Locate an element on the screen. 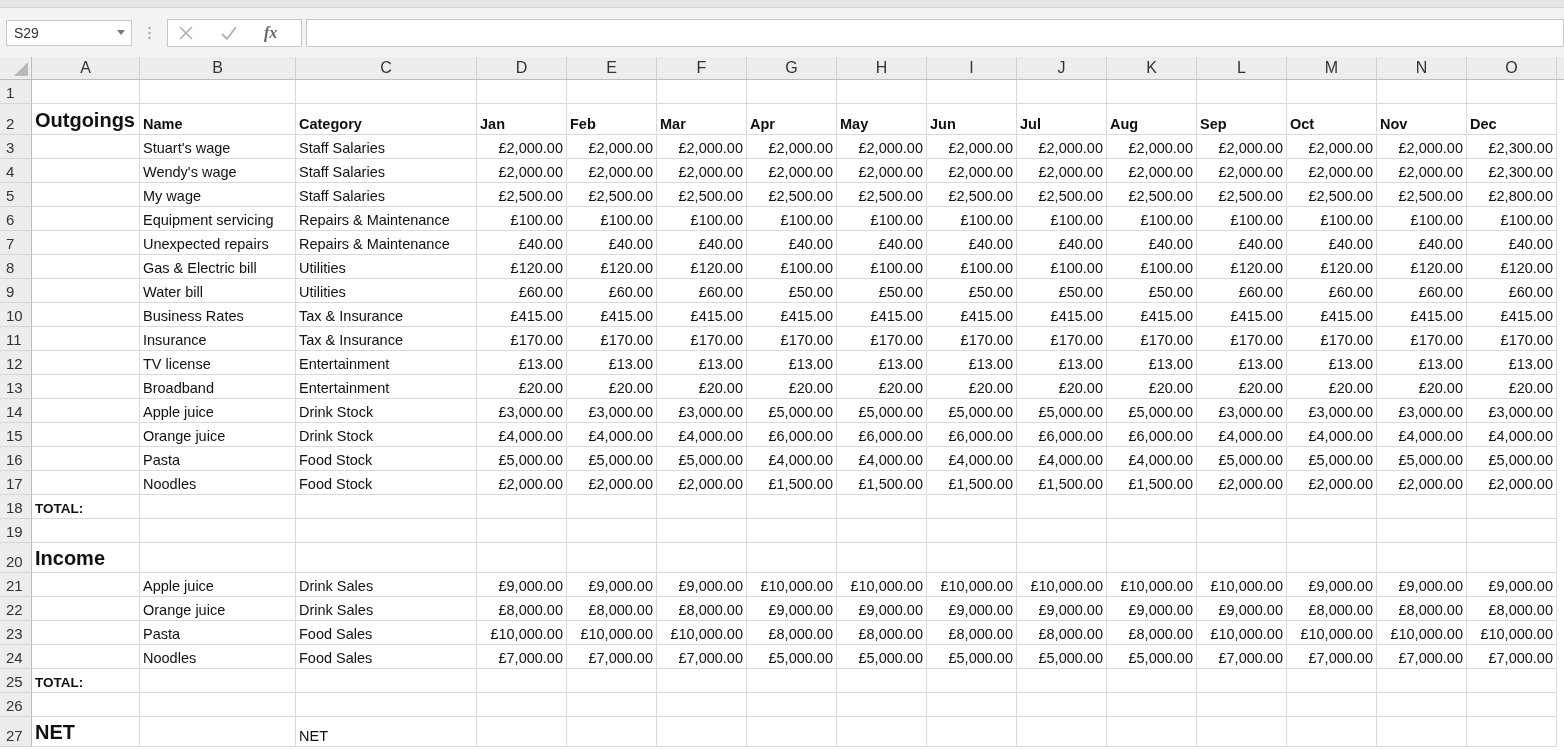  table-cell: Tax & Insurance is located at coordinates (386, 339).